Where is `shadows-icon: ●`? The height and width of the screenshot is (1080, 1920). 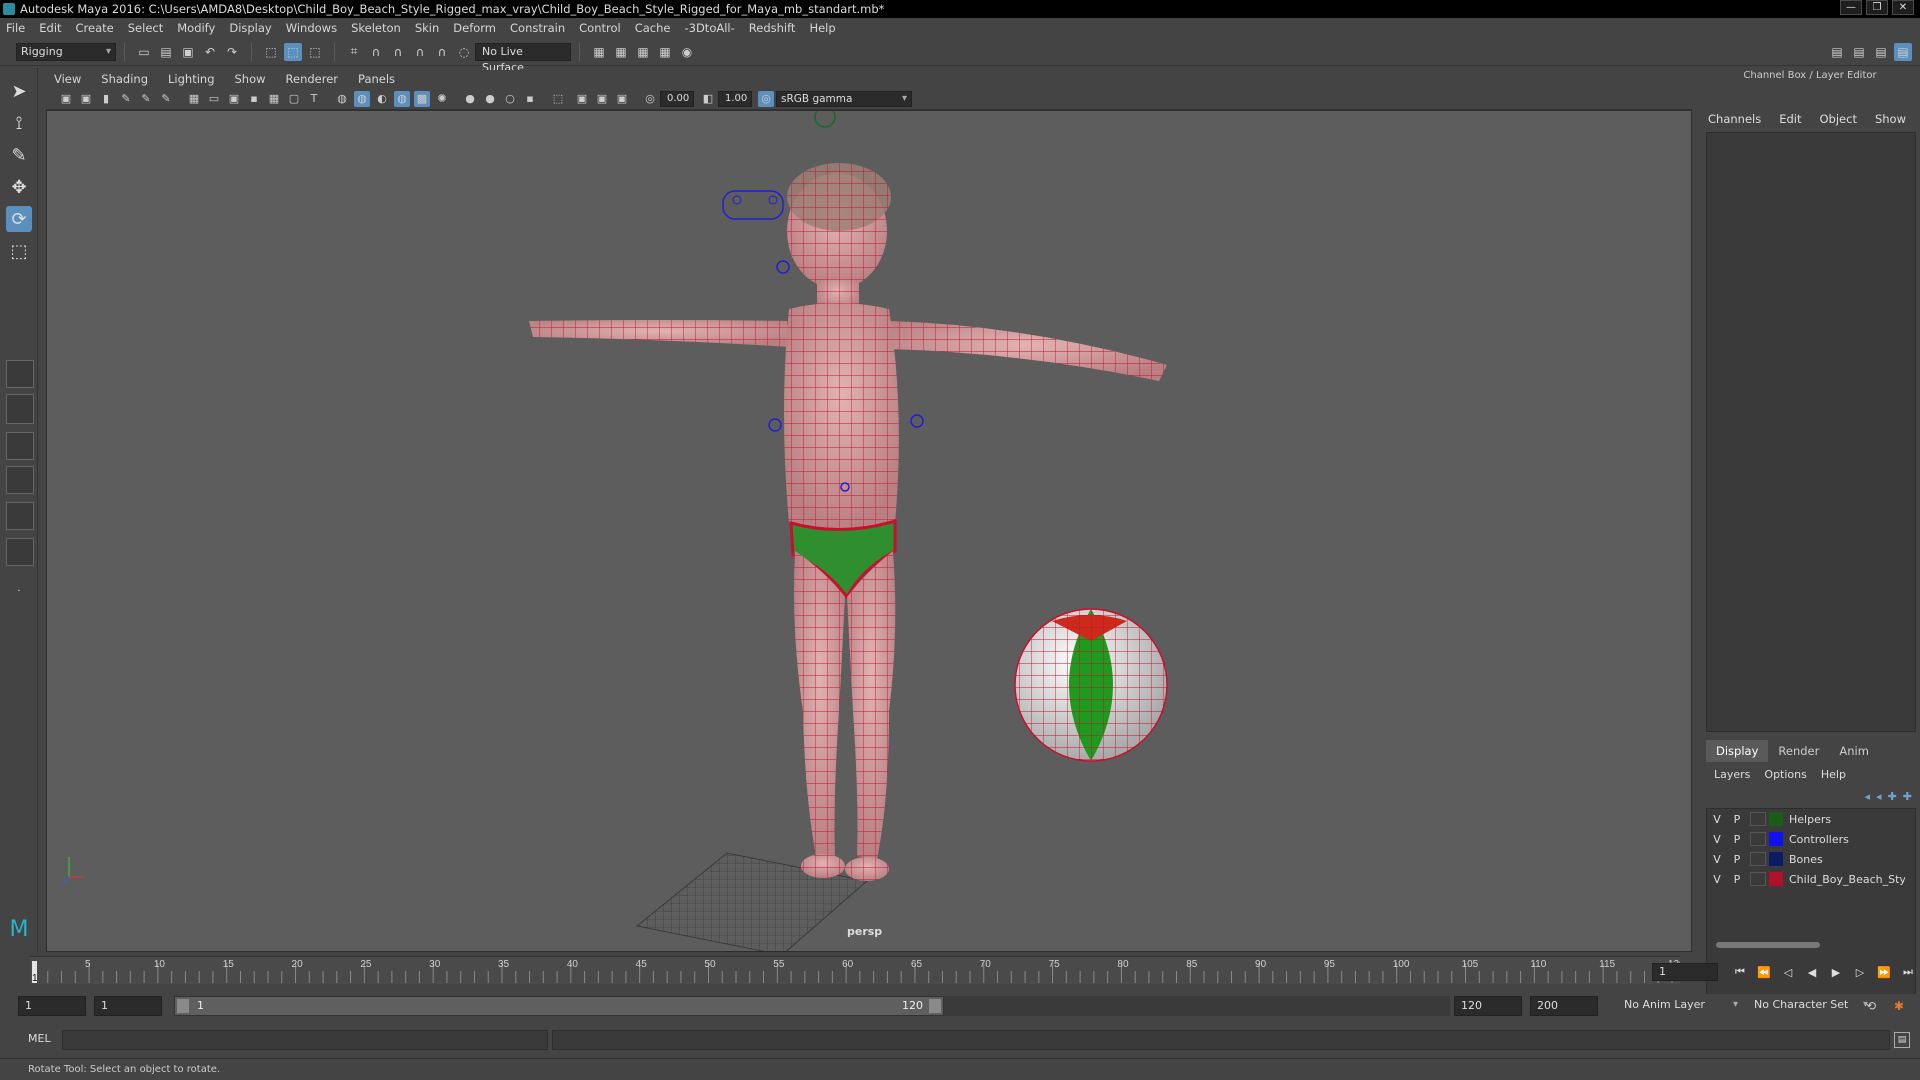
shadows-icon: ● is located at coordinates (470, 99).